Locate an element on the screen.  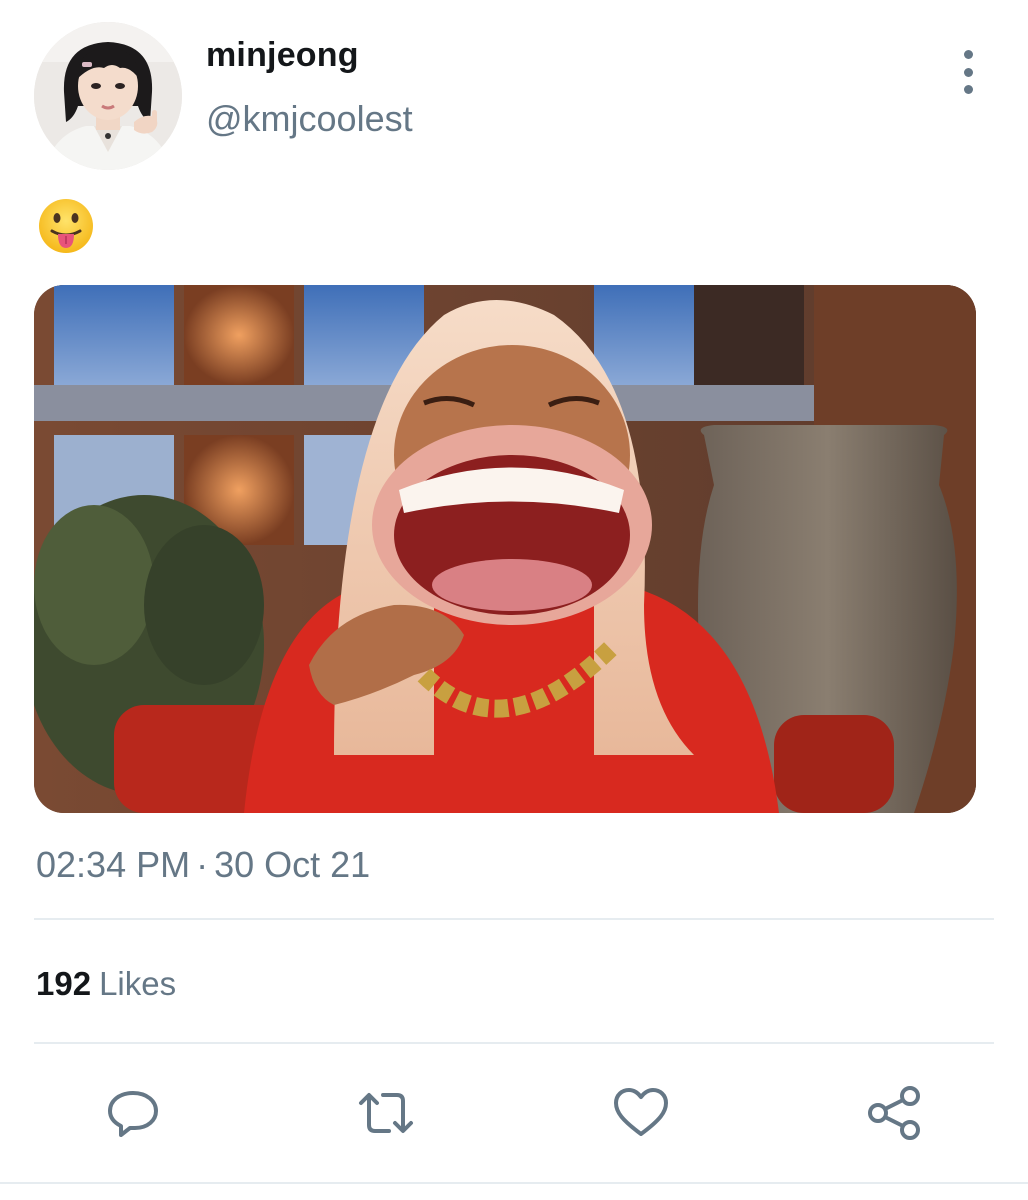
tweet-timestamp: 02:34 PM · 30 Oct 21 is located at coordinates (203, 865).